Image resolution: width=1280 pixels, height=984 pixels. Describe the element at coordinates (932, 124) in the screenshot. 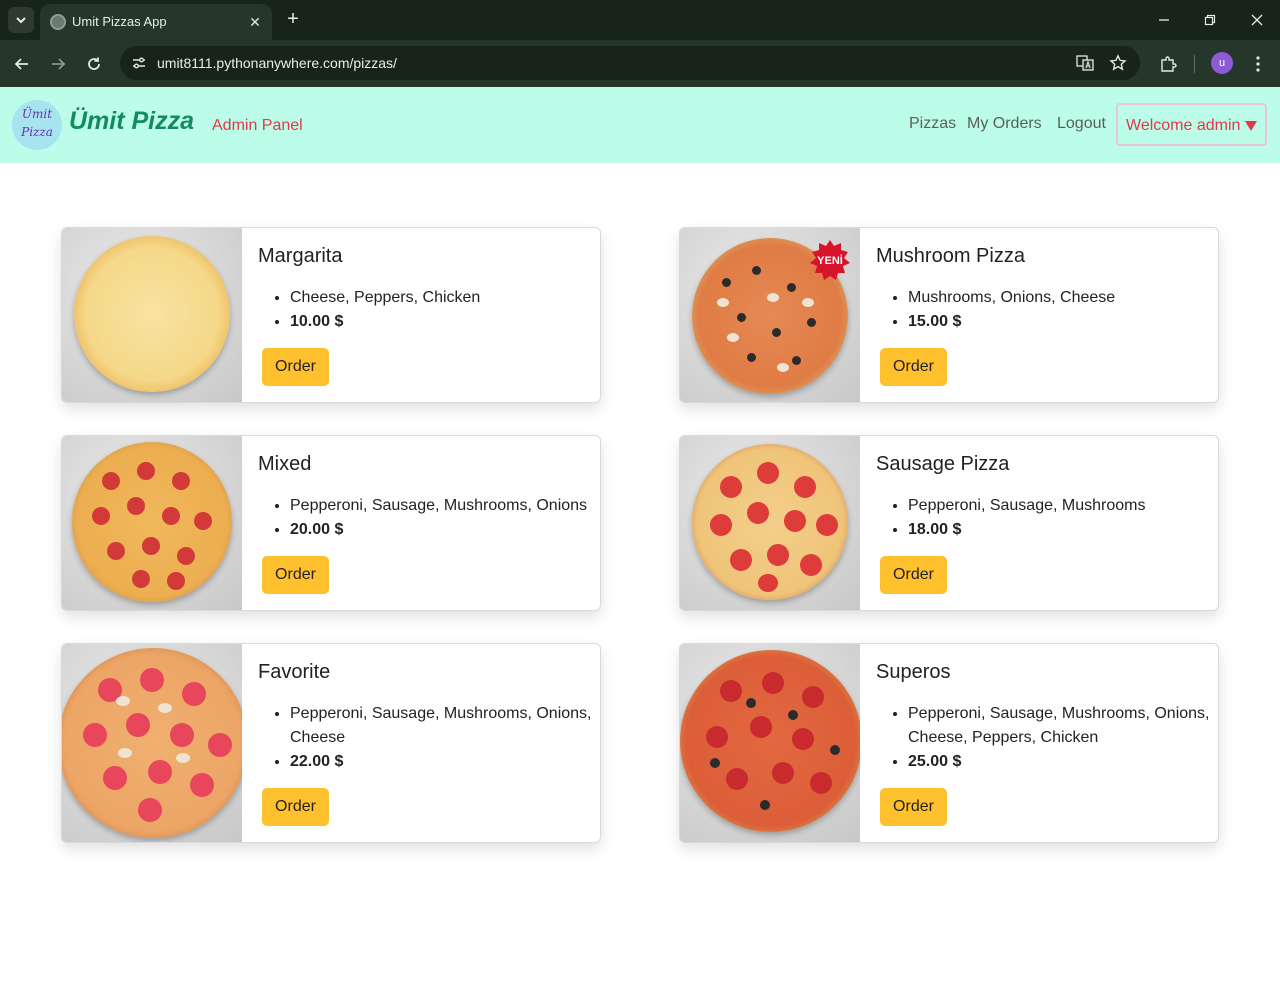

I see `nav-link-pizzas: Pizzas` at that location.